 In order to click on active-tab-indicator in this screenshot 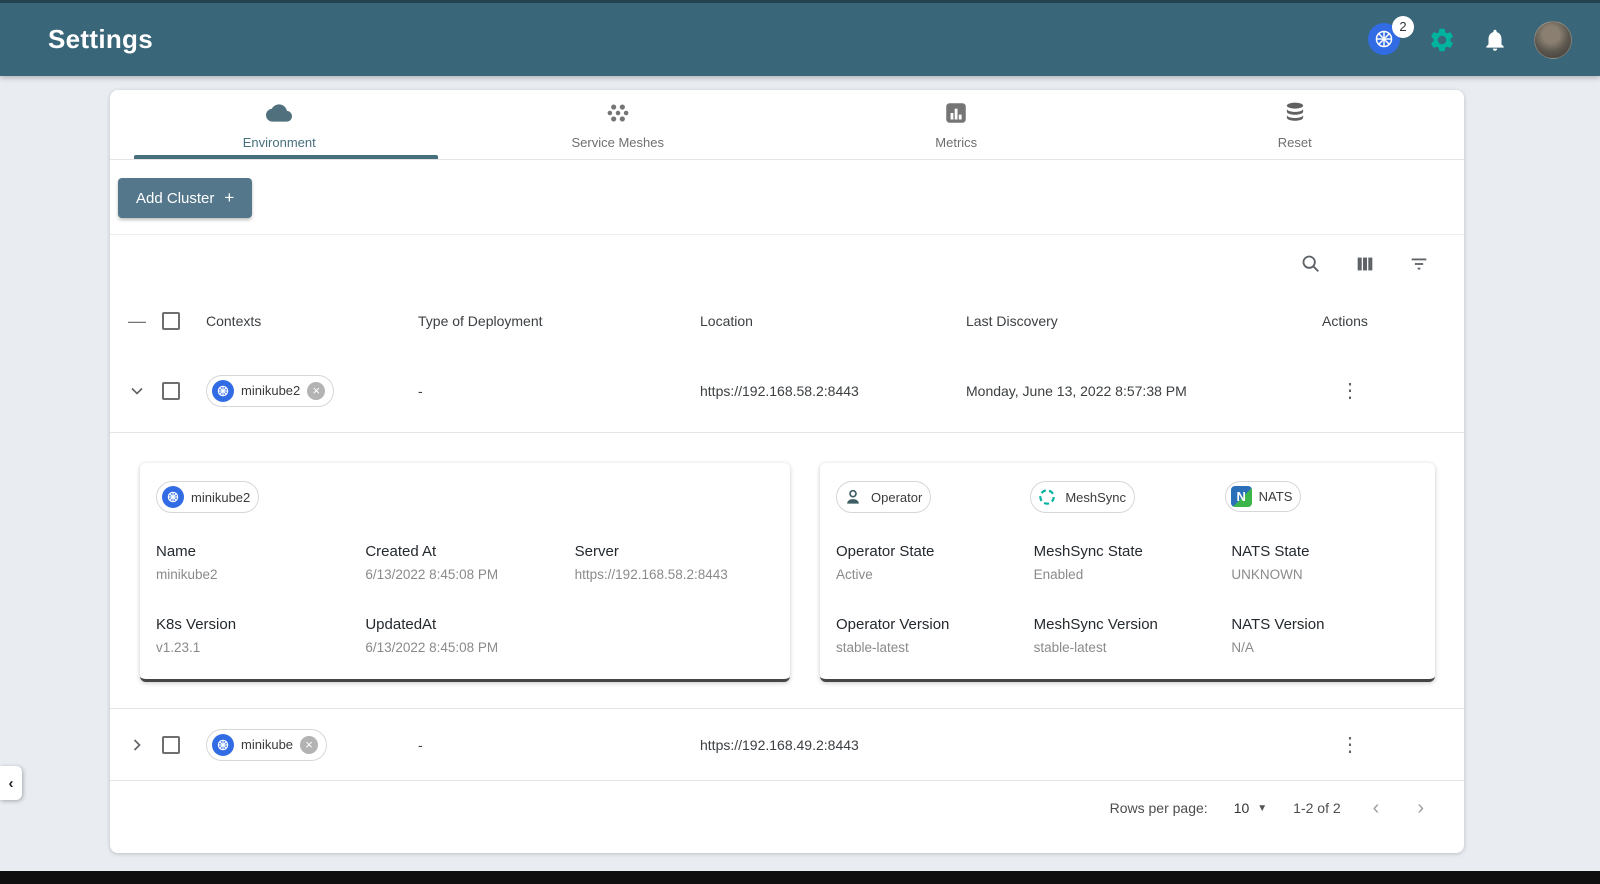, I will do `click(286, 157)`.